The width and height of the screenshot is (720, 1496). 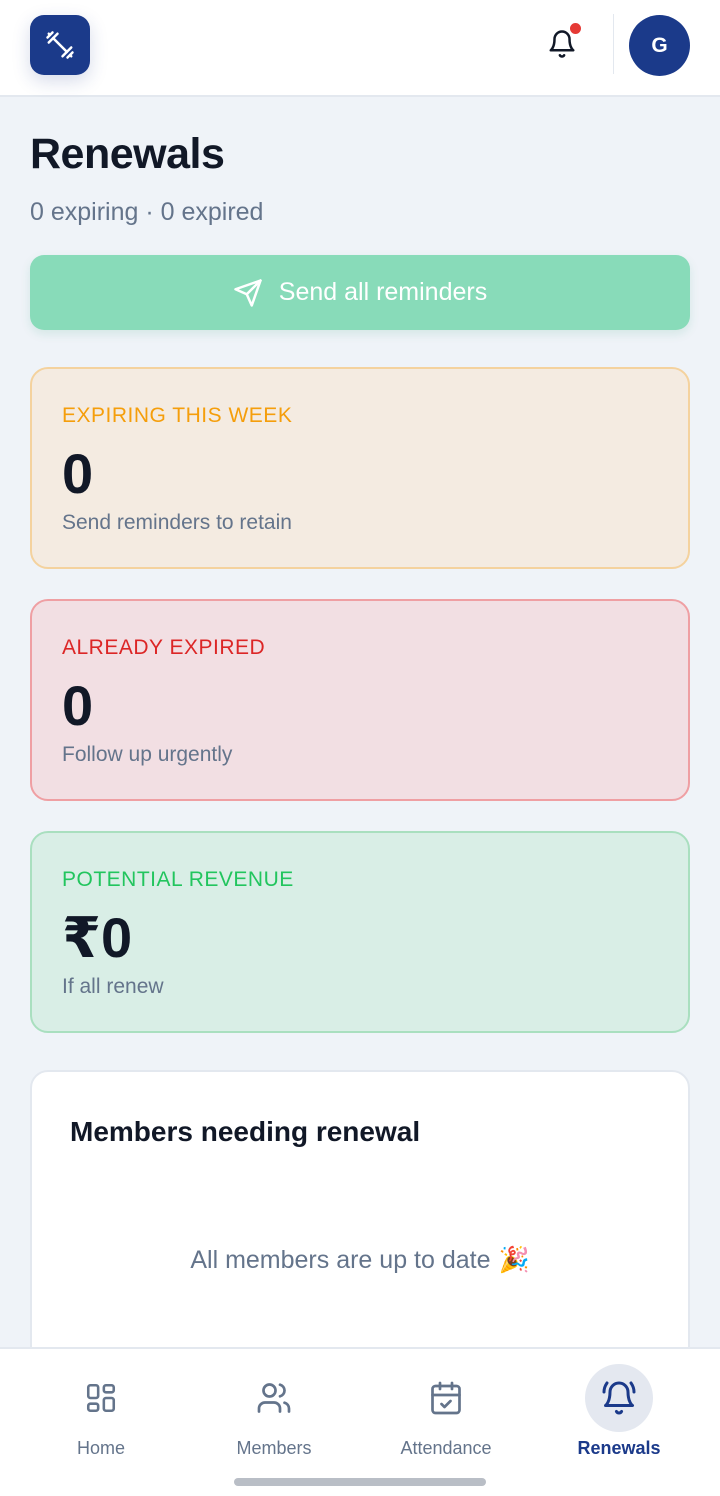 What do you see at coordinates (340, 1260) in the screenshot?
I see `empty-state-text: All members are up to date` at bounding box center [340, 1260].